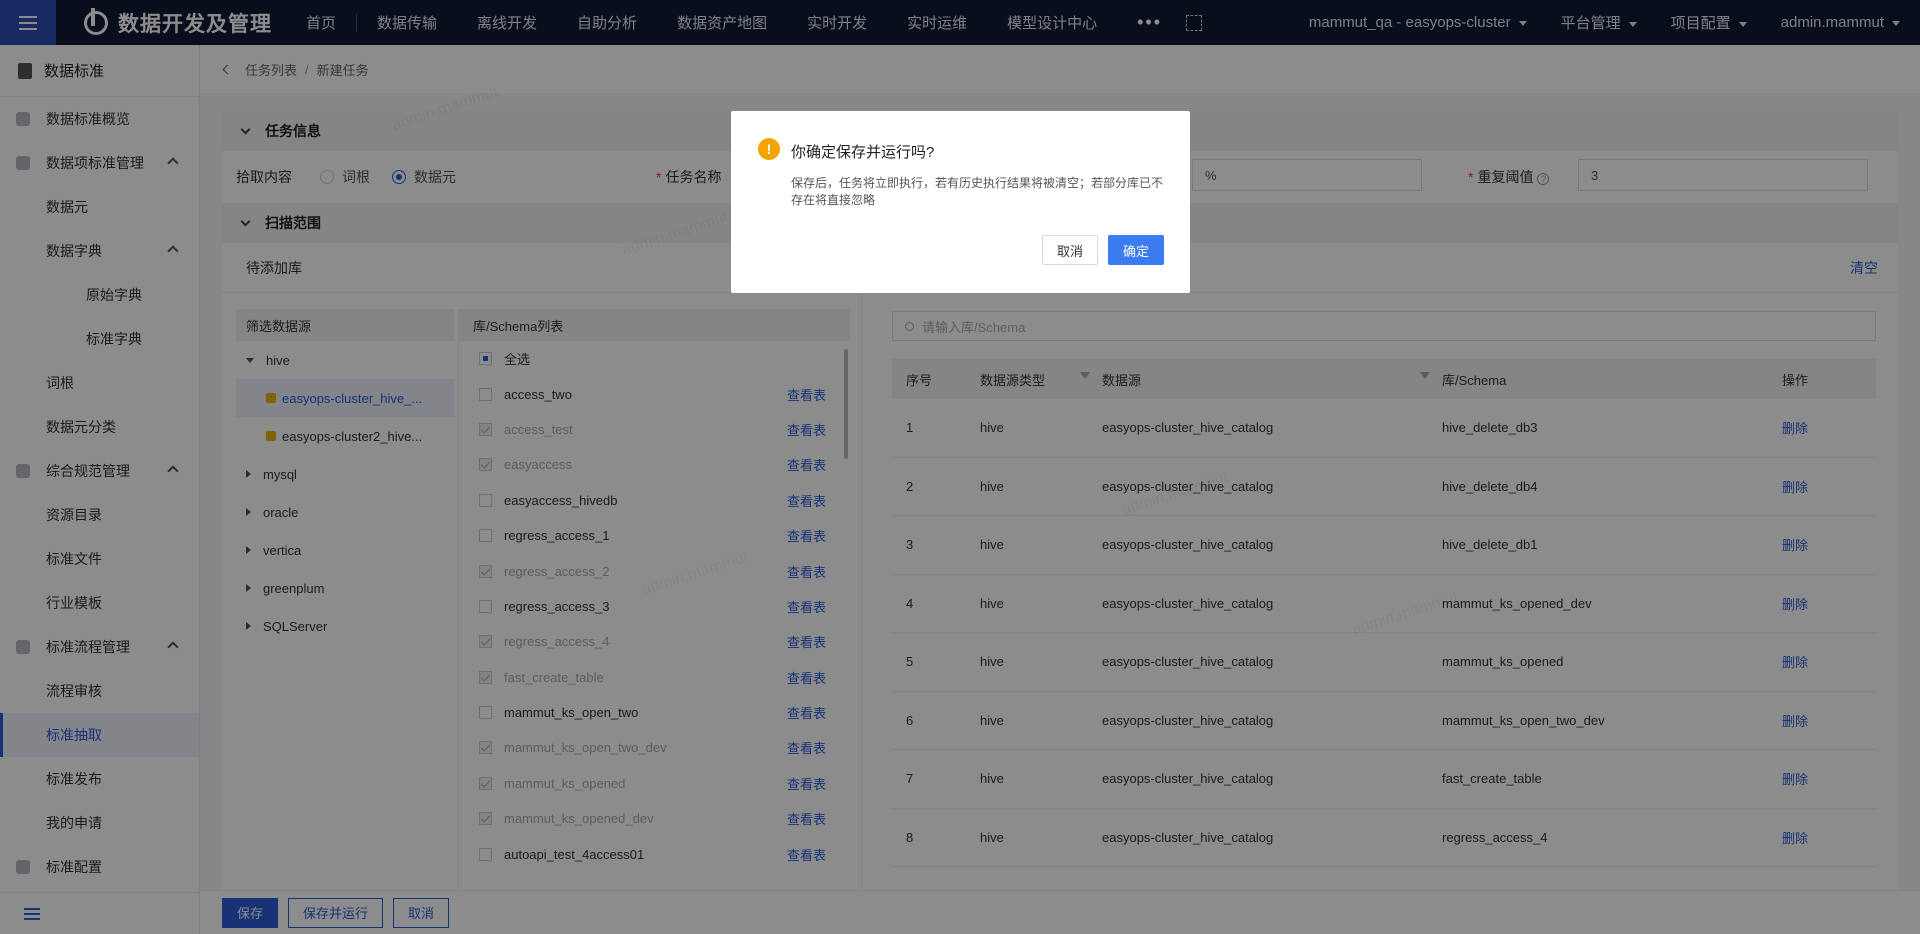  I want to click on dialog-ok-button: 确定, so click(1135, 250).